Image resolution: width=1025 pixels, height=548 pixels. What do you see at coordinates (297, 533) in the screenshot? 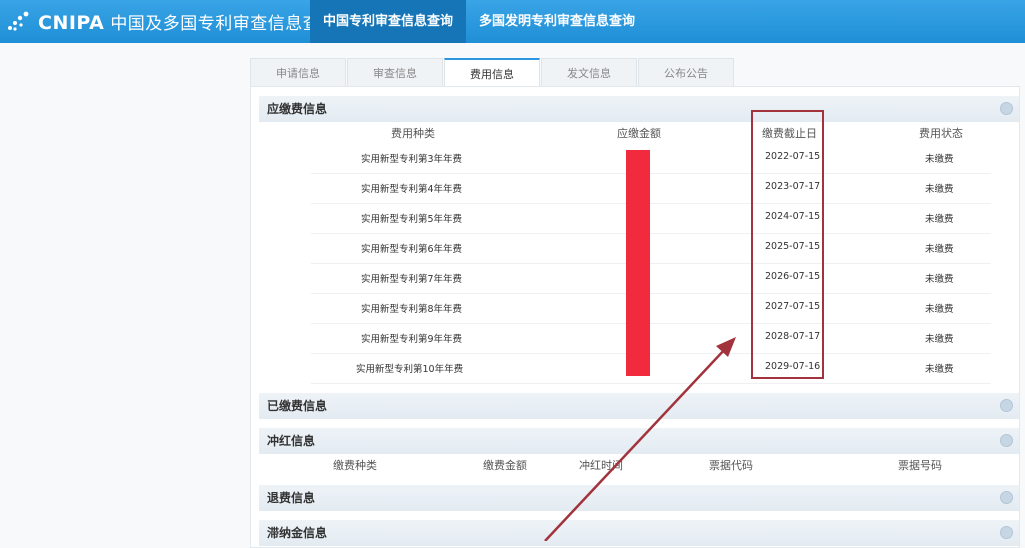
I see `late-fee-title: 滞纳金信息` at bounding box center [297, 533].